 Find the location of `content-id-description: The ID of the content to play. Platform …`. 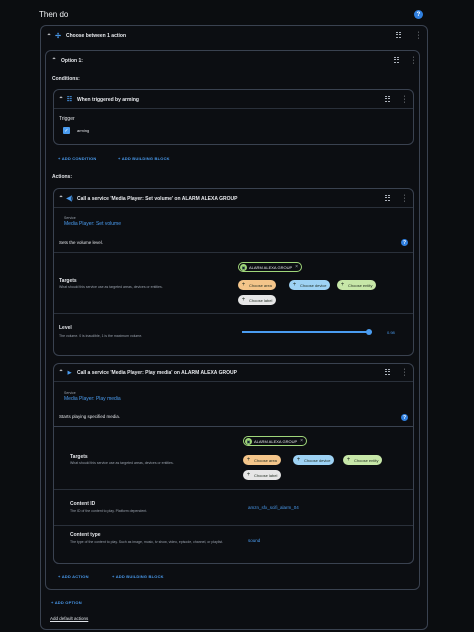

content-id-description: The ID of the content to play. Platform … is located at coordinates (109, 511).